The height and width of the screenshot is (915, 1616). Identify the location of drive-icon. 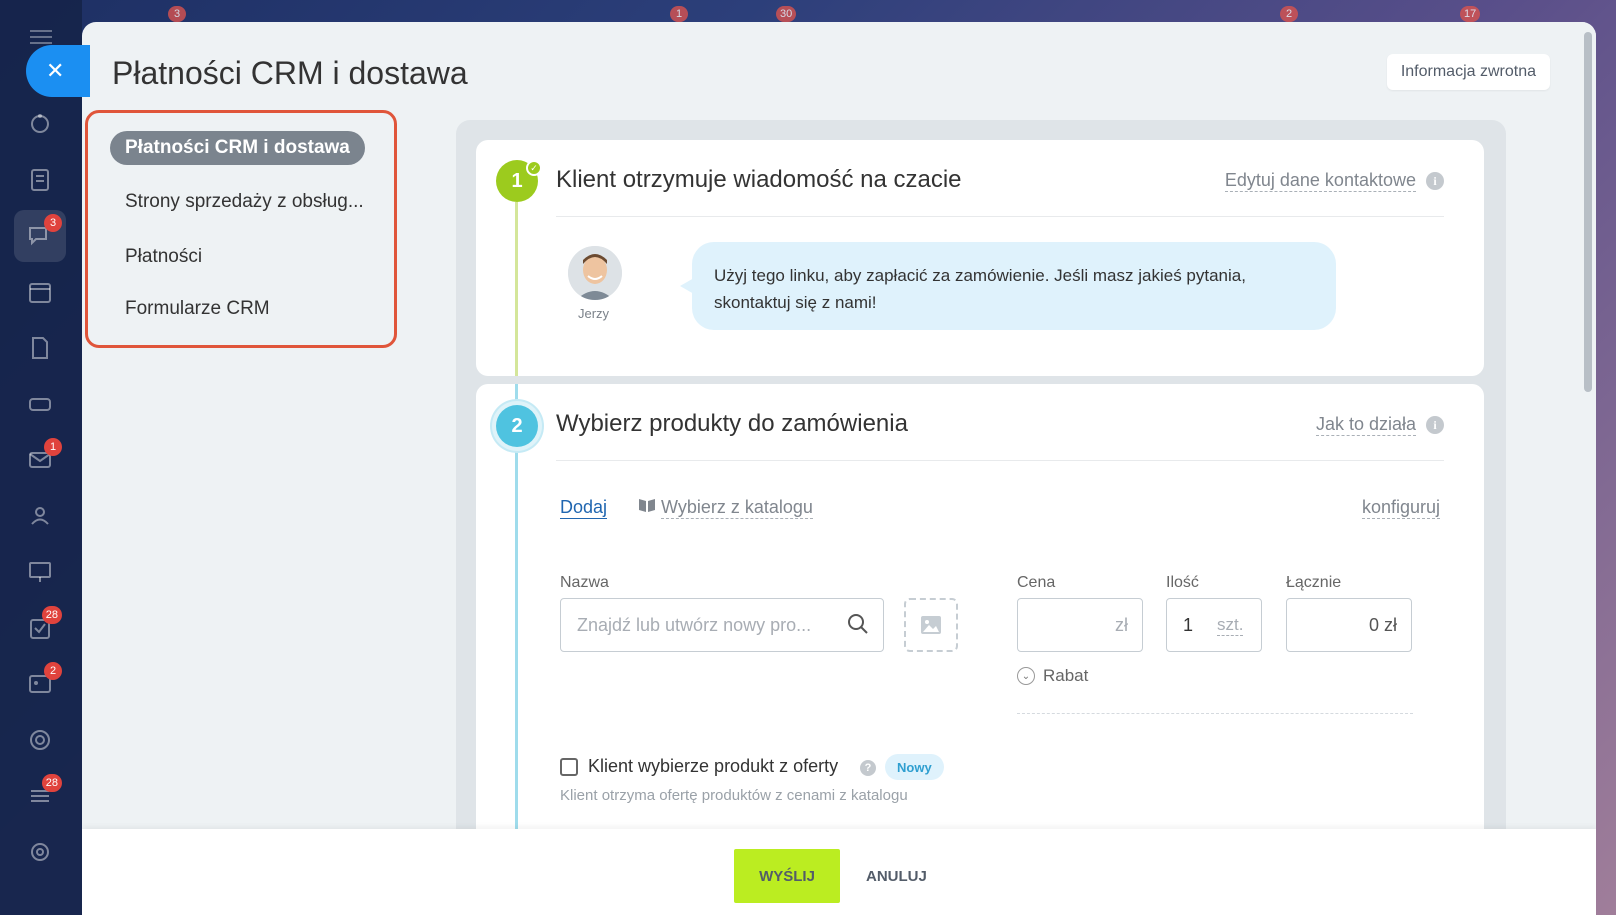
(40, 404).